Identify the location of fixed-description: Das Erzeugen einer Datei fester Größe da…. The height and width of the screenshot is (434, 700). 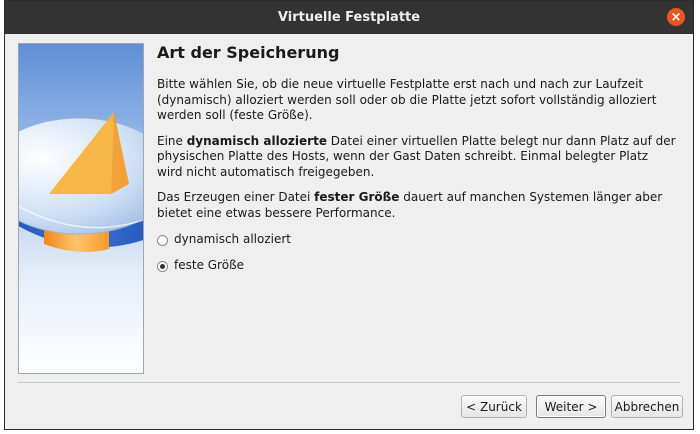
(417, 205).